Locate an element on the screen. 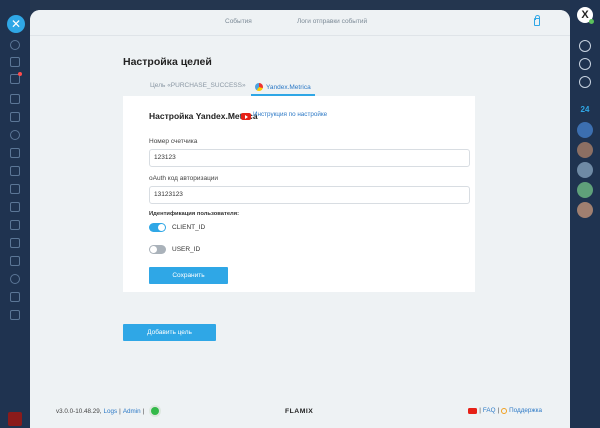 This screenshot has height=428, width=600. faq-link: FAQ is located at coordinates (489, 410).